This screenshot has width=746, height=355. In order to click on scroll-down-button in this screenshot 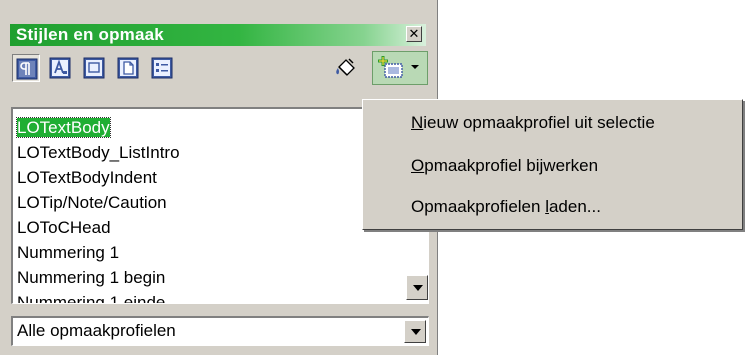, I will do `click(417, 287)`.